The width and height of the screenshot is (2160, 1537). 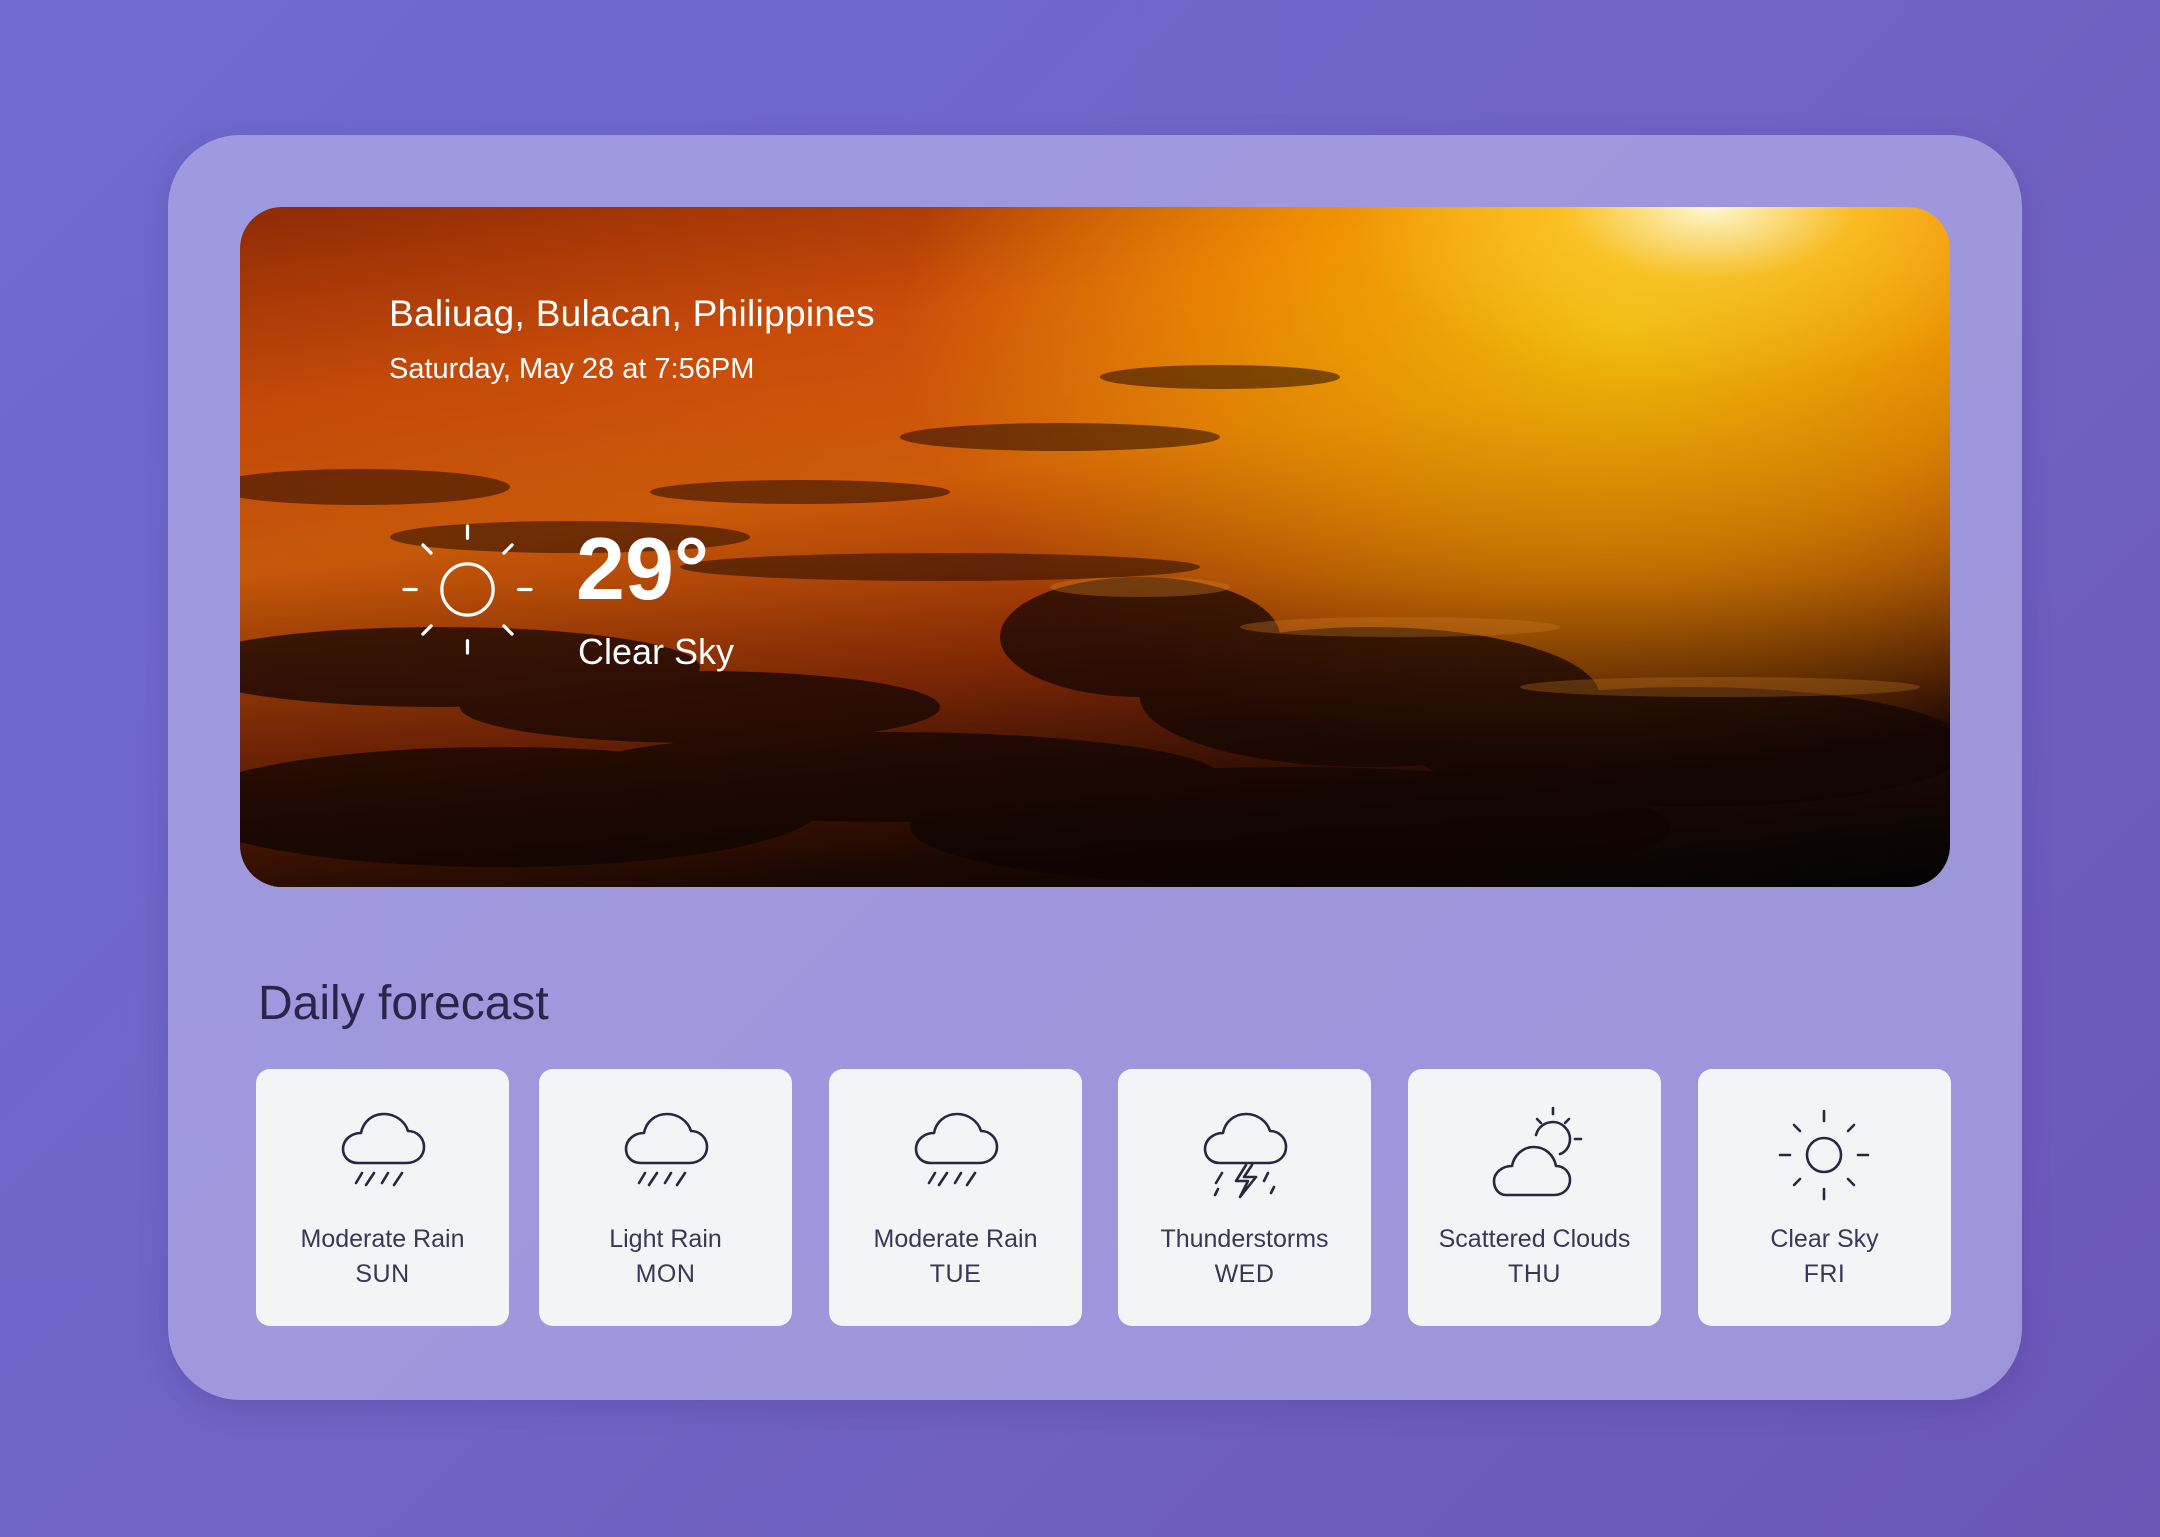 I want to click on forecast-day: THU, so click(x=1534, y=1274).